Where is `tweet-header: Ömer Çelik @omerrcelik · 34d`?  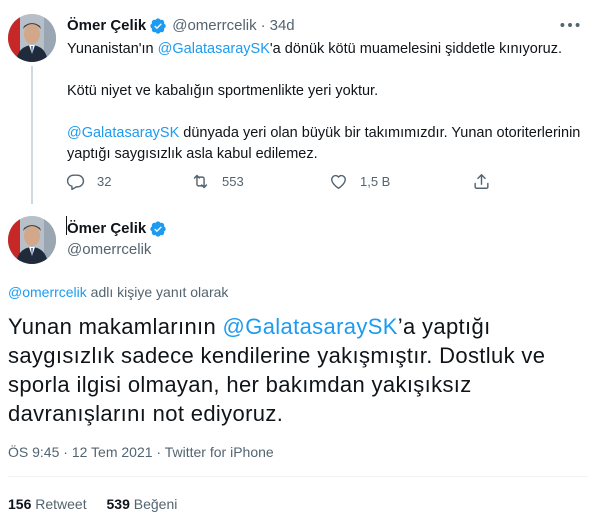 tweet-header: Ömer Çelik @omerrcelik · 34d is located at coordinates (181, 26).